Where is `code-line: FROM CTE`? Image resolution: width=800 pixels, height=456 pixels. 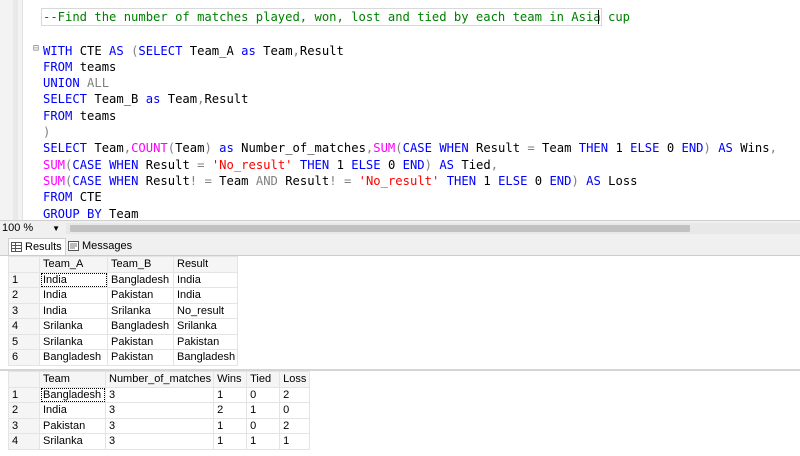
code-line: FROM CTE is located at coordinates (421, 197).